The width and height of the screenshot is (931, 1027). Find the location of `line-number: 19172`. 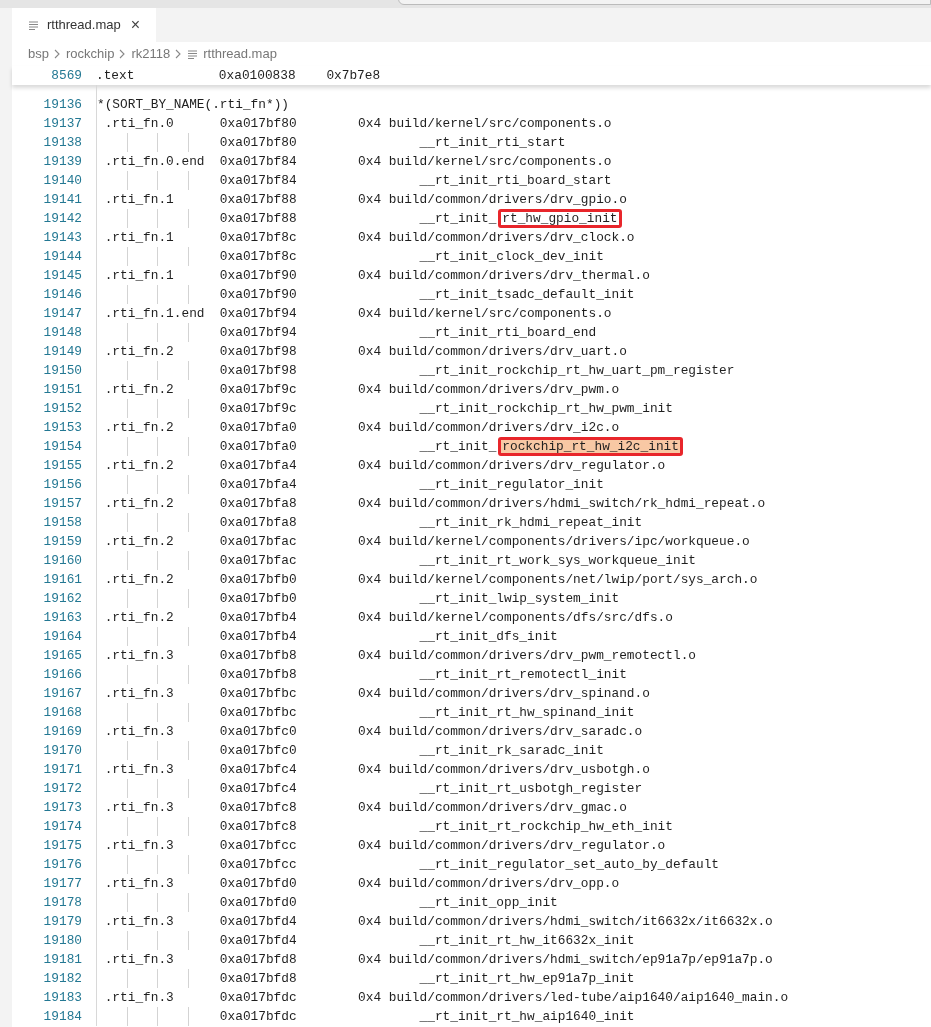

line-number: 19172 is located at coordinates (62, 789).